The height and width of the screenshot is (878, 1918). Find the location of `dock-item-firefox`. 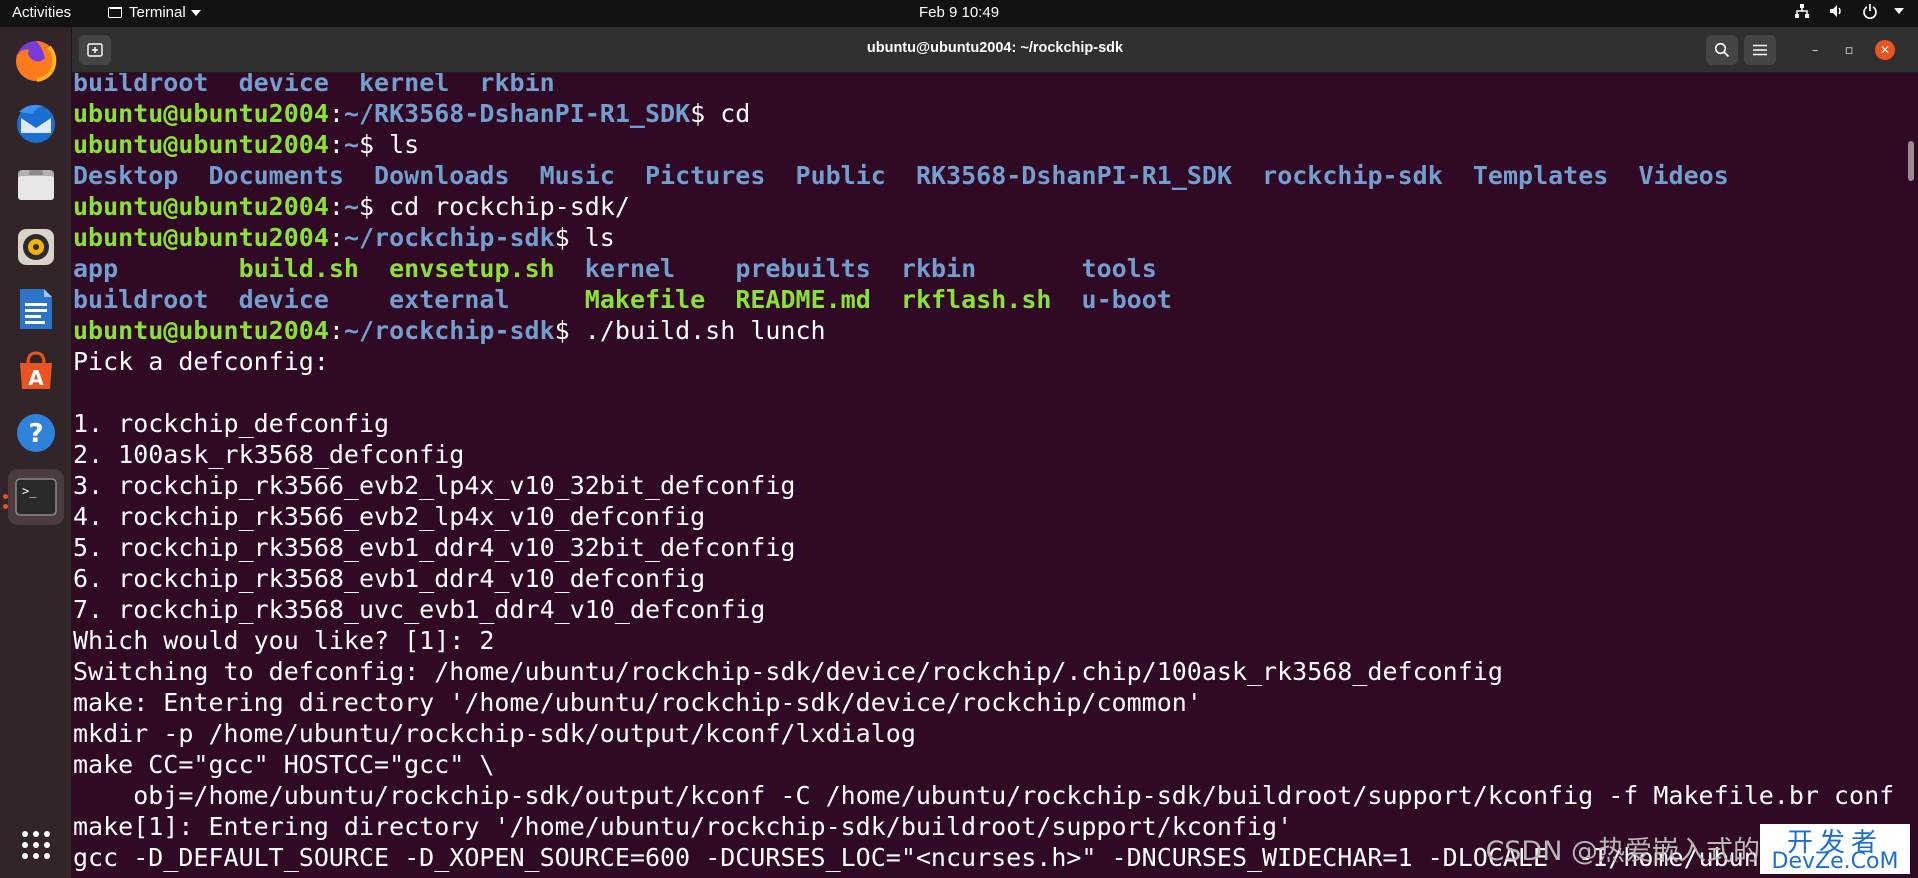

dock-item-firefox is located at coordinates (36, 61).